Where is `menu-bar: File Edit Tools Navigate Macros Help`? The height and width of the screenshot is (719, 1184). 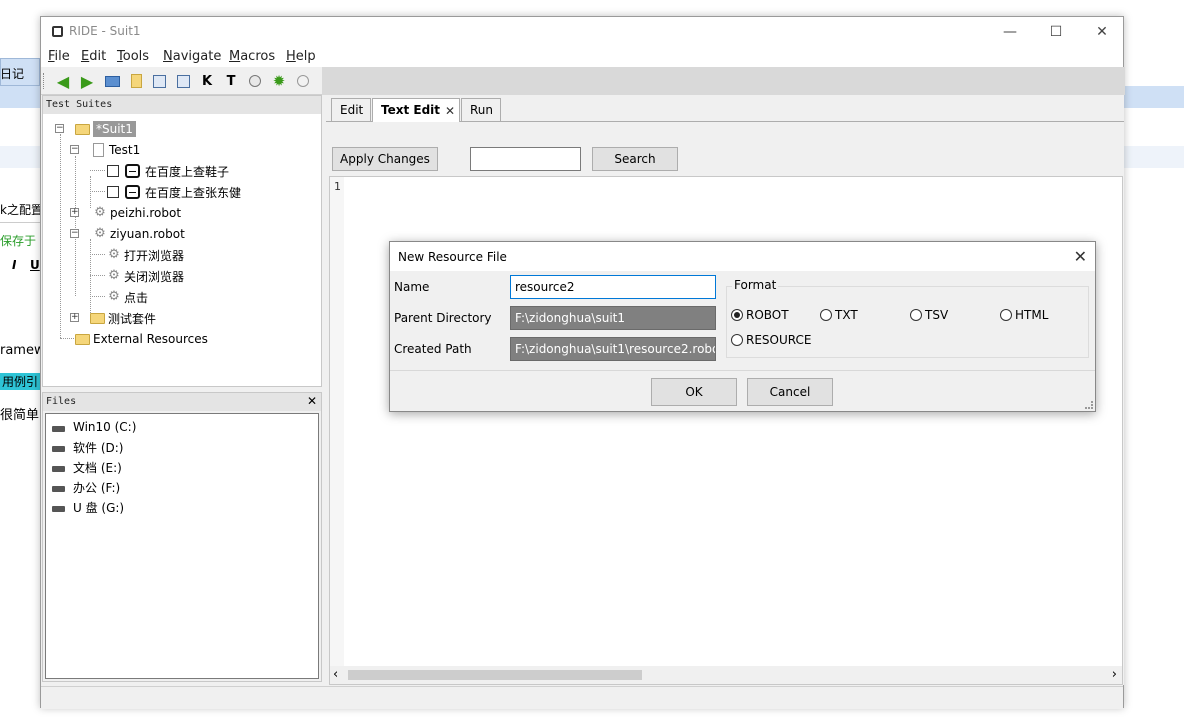
menu-bar: File Edit Tools Navigate Macros Help is located at coordinates (582, 57).